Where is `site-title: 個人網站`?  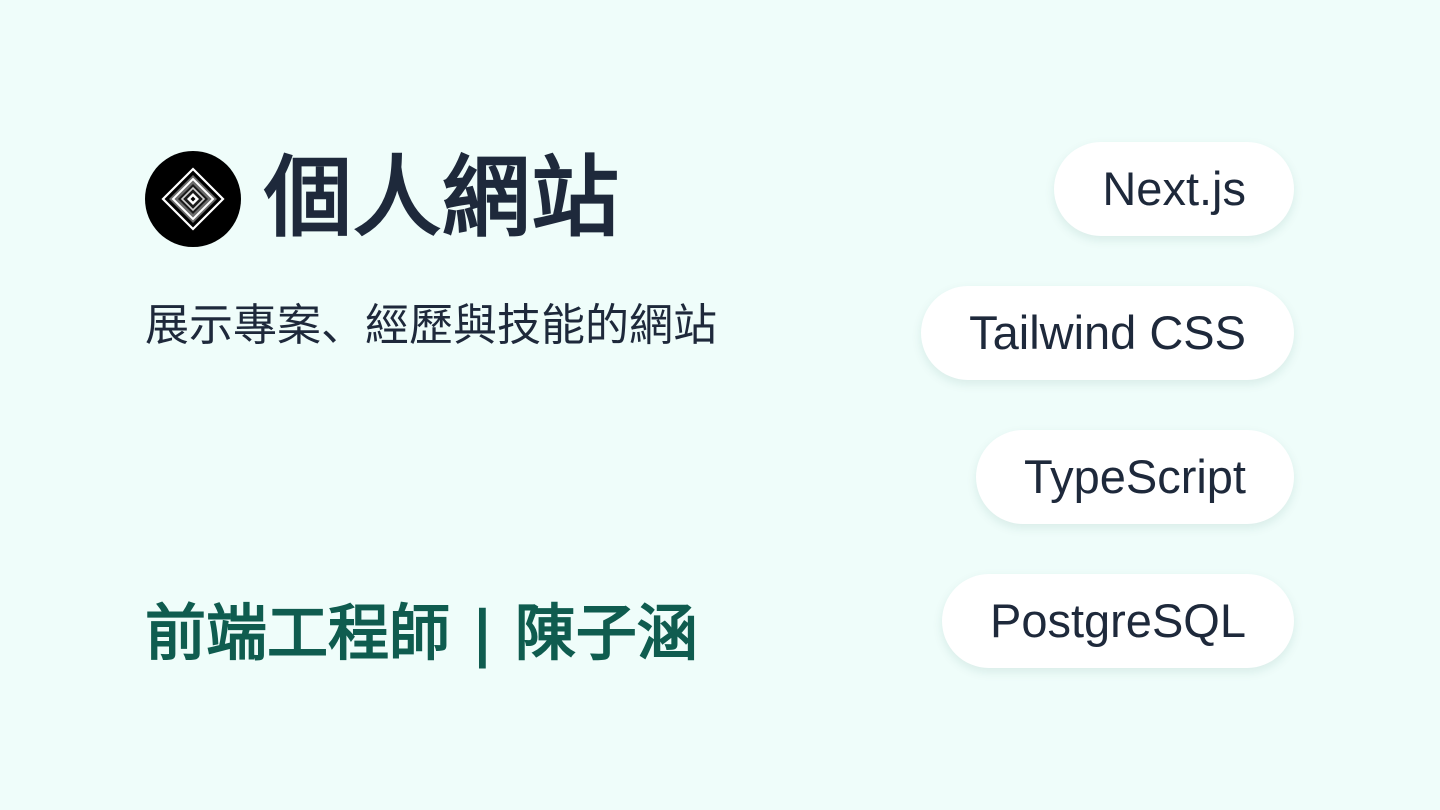 site-title: 個人網站 is located at coordinates (442, 197).